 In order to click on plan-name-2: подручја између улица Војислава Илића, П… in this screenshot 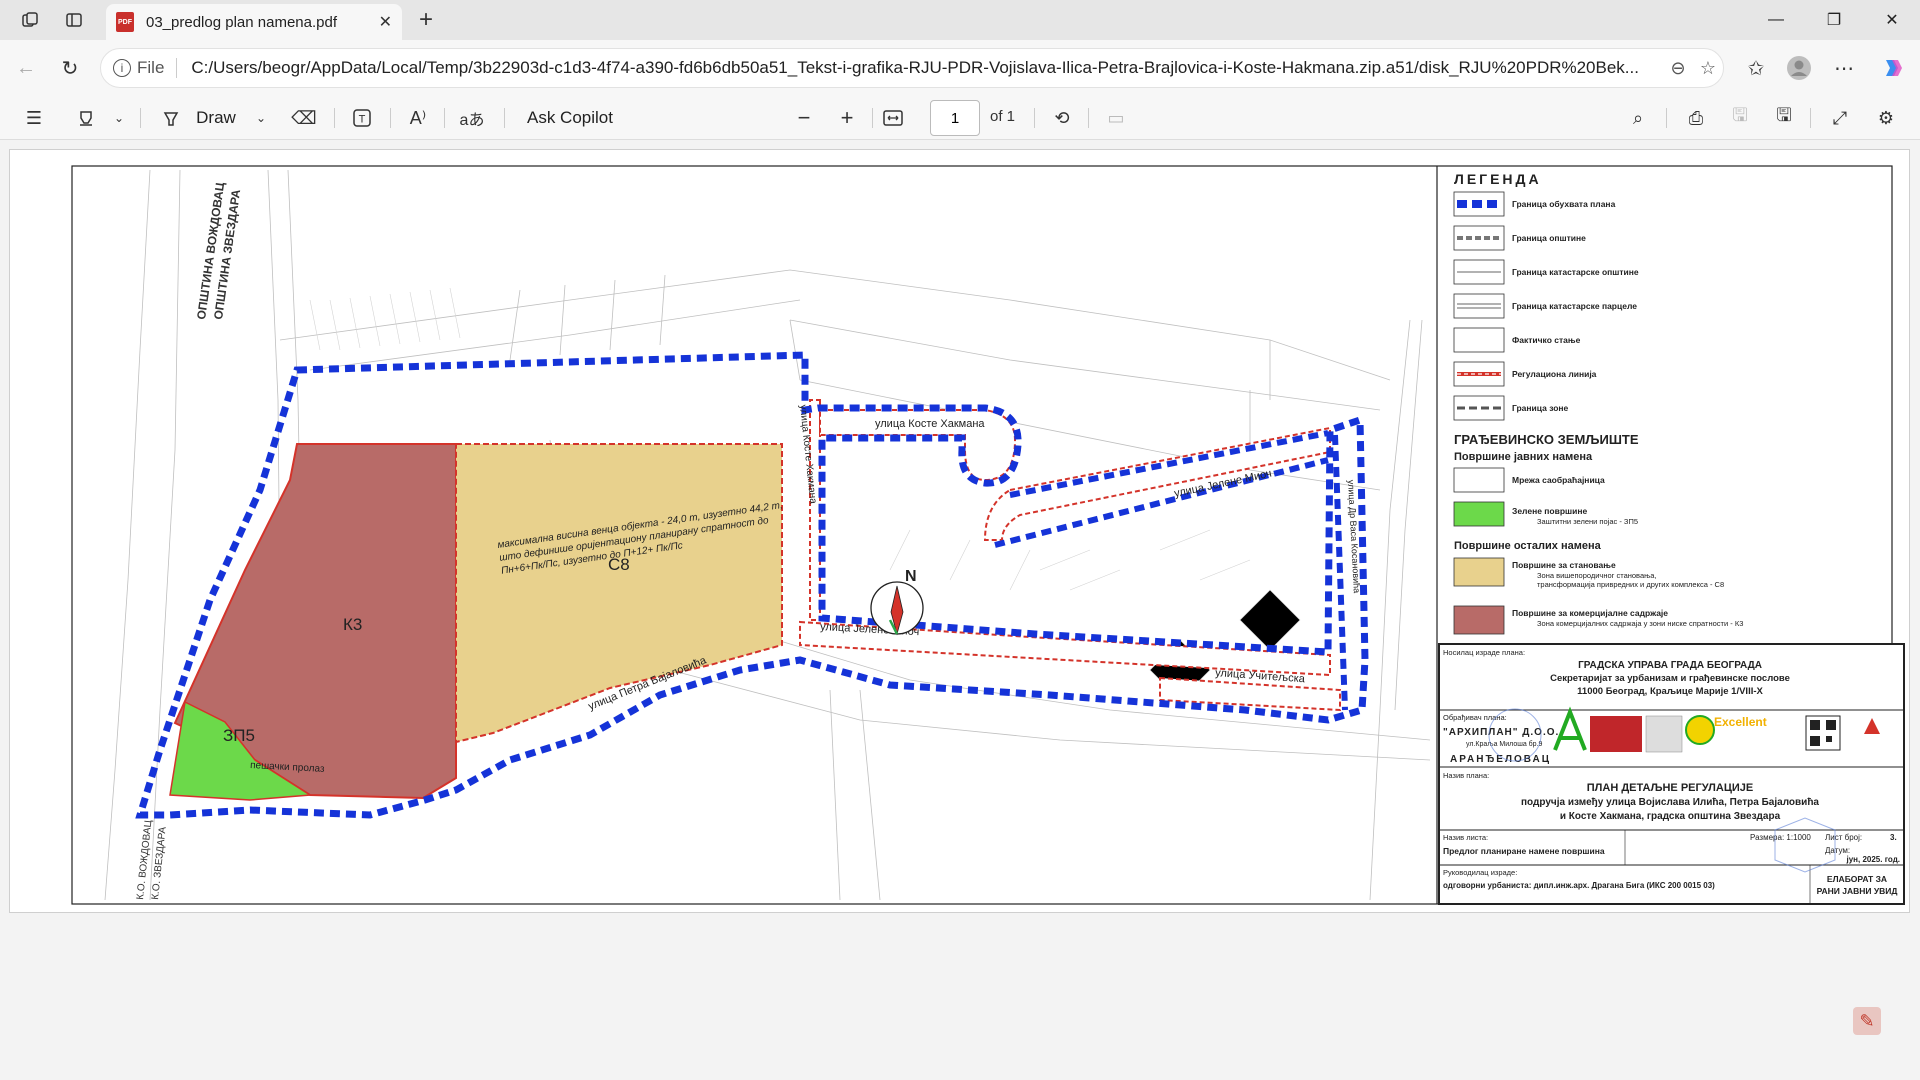, I will do `click(1670, 802)`.